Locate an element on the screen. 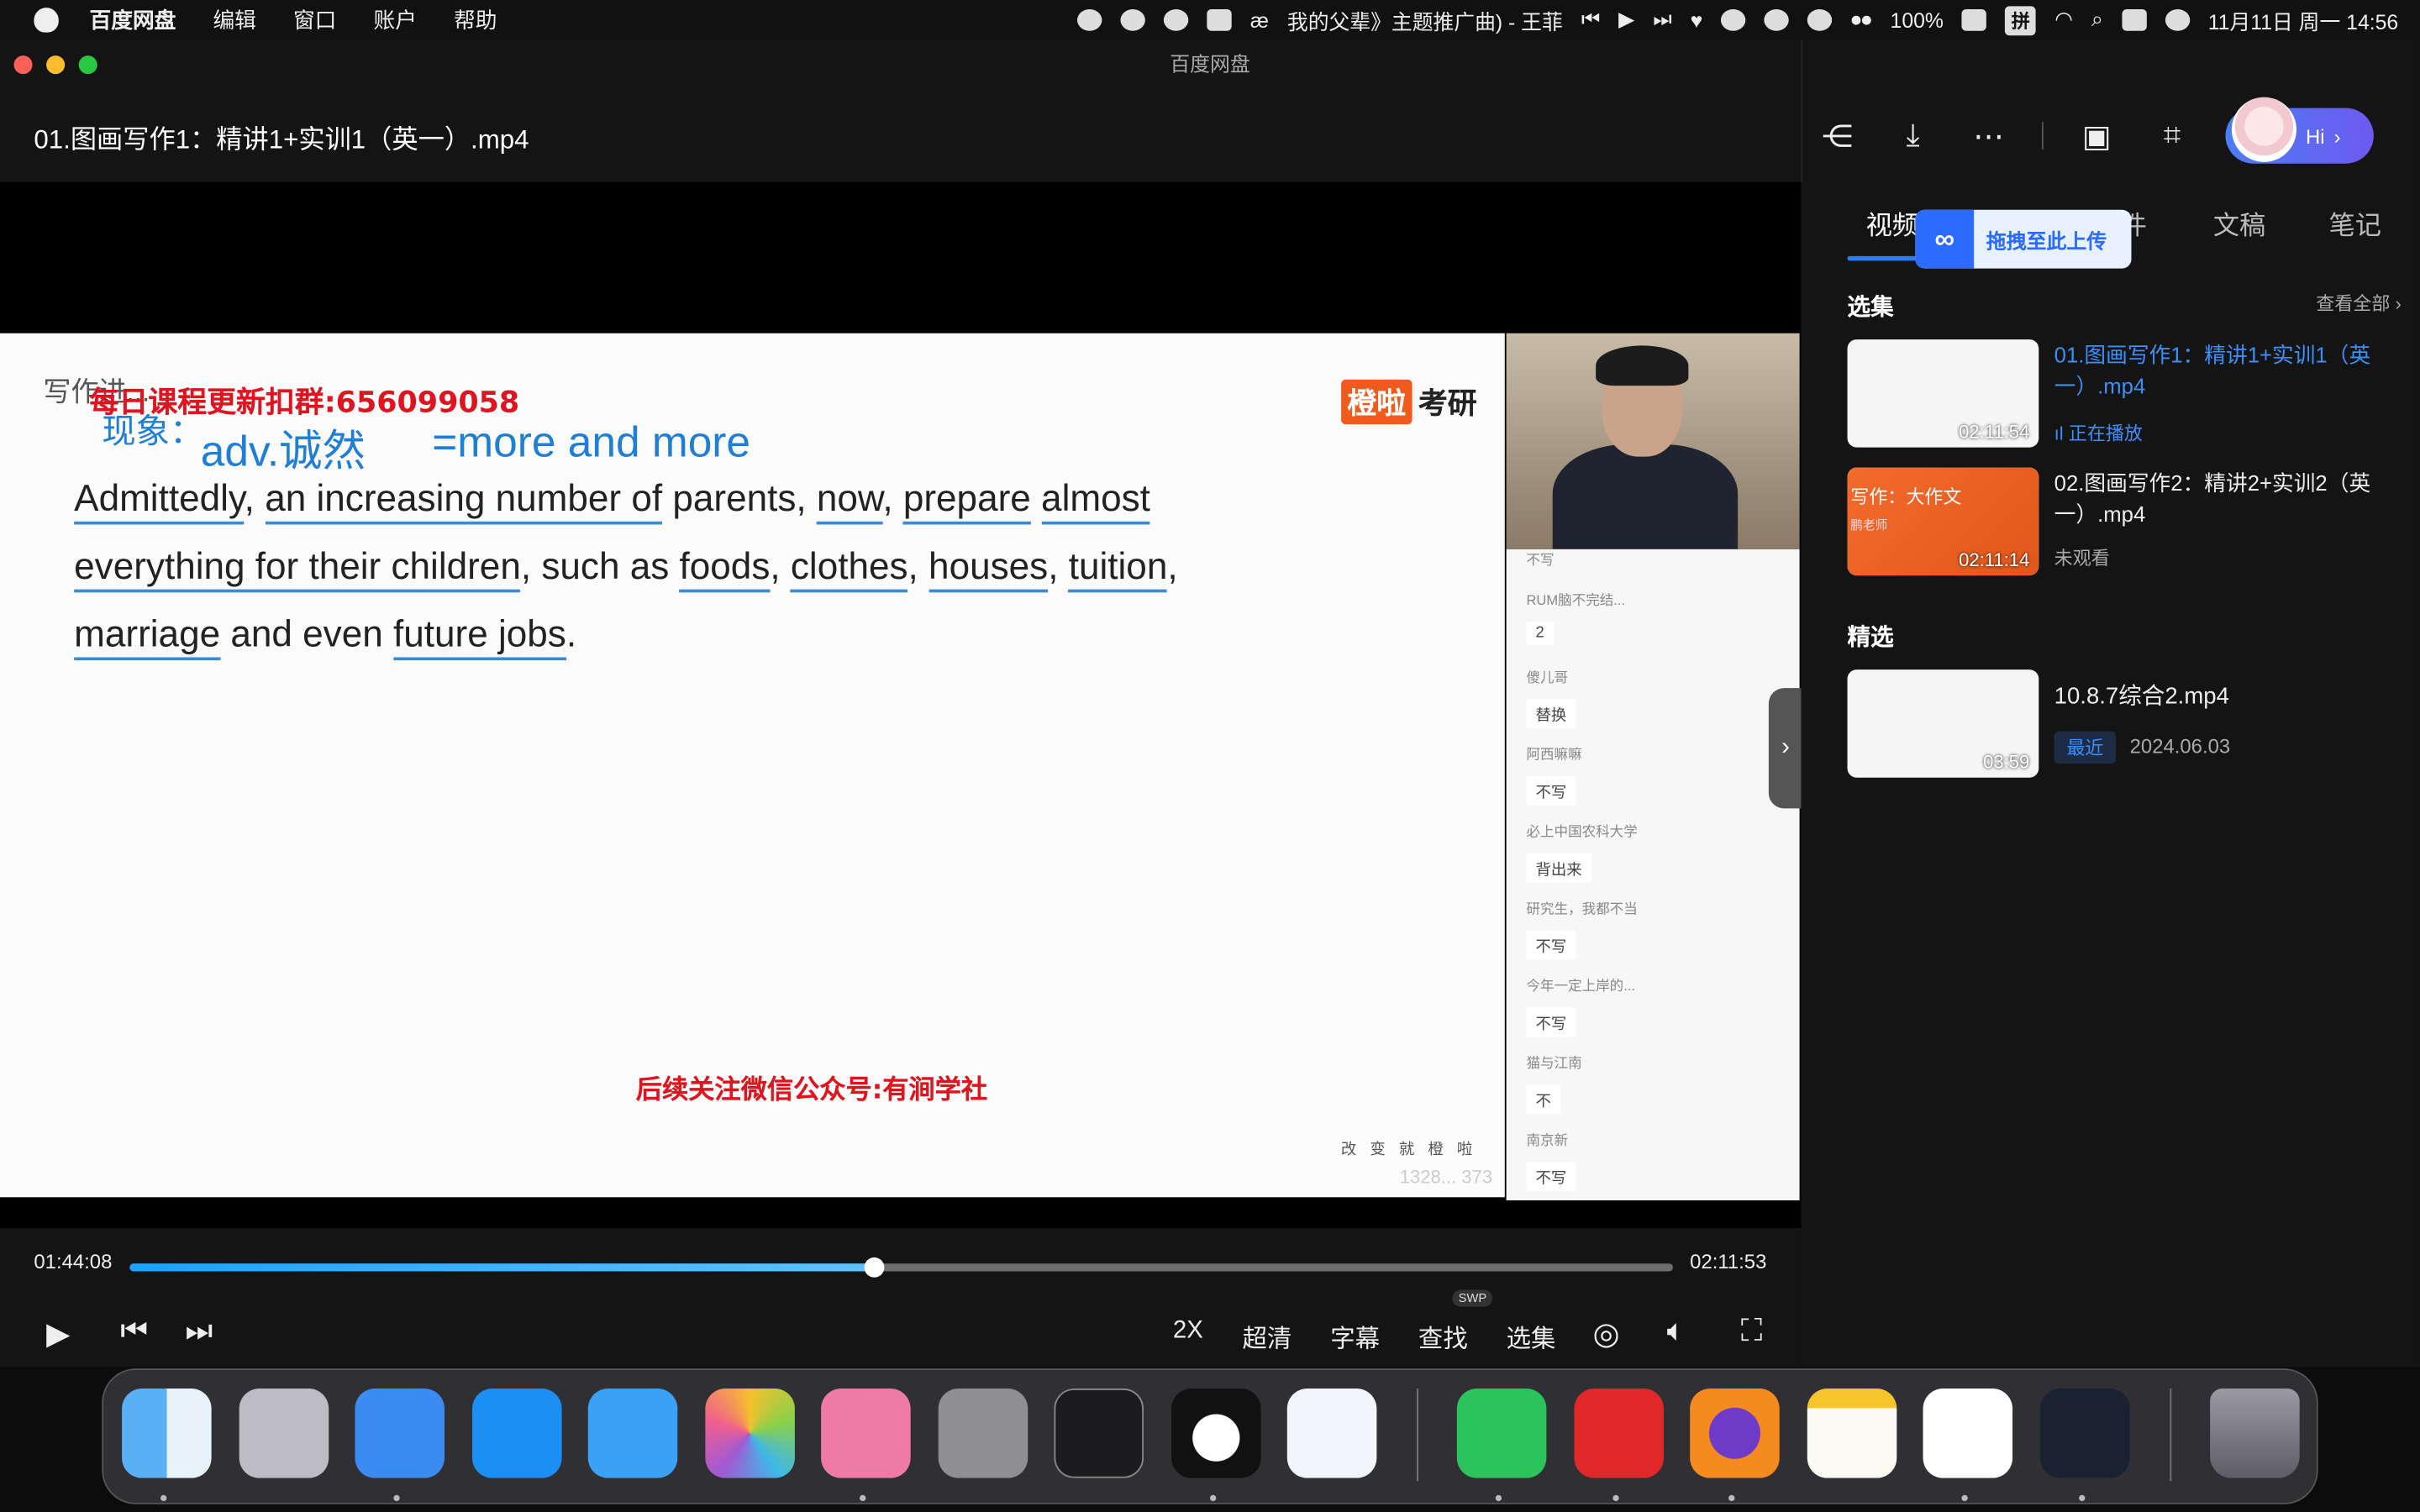 The image size is (2420, 1512). close-button is located at coordinates (23, 65).